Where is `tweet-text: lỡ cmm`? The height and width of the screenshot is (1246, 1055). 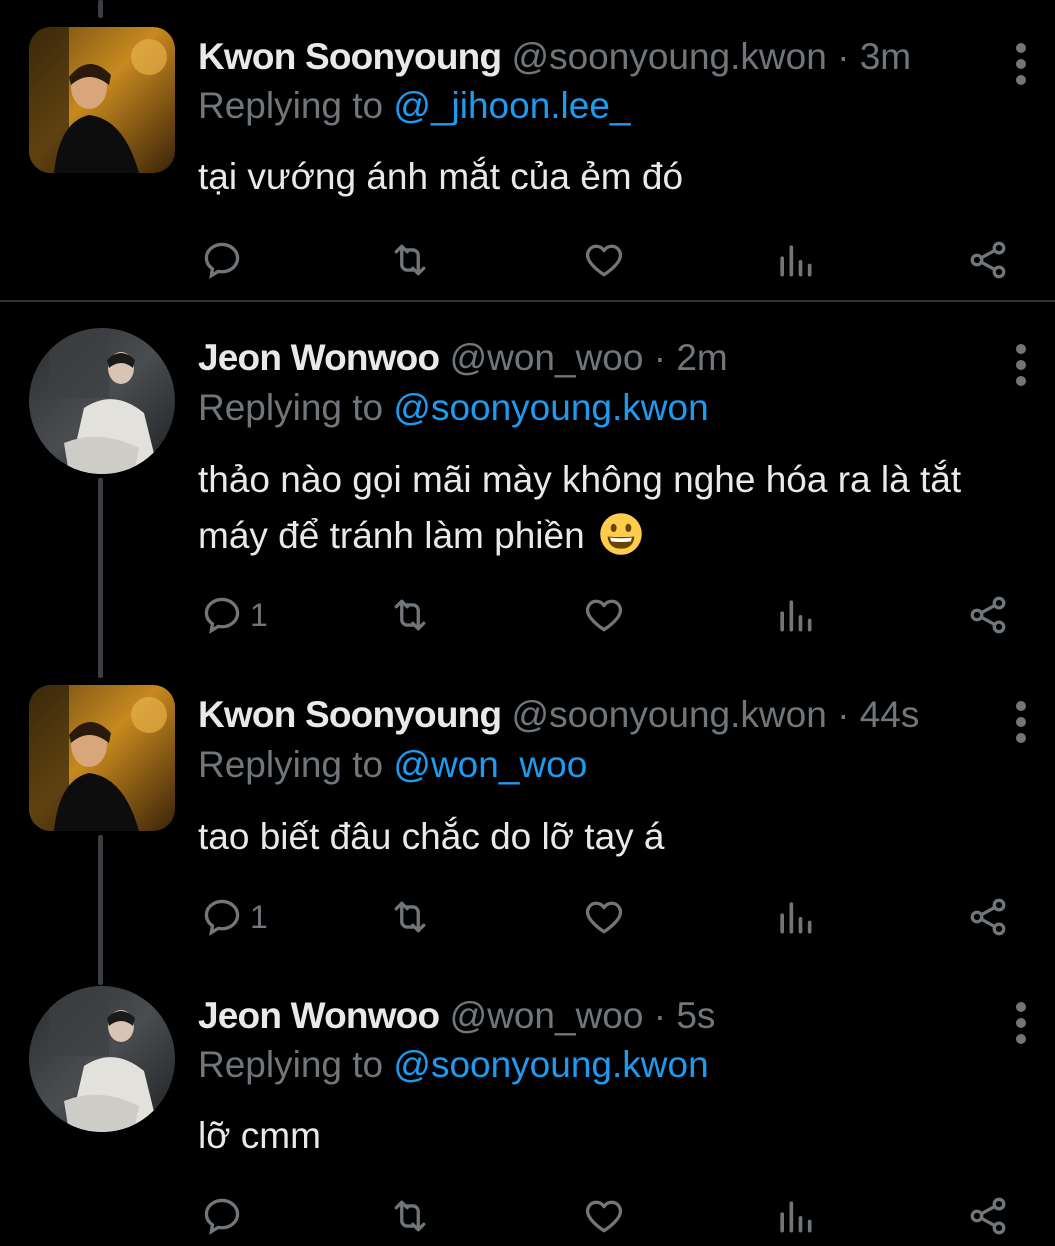
tweet-text: lỡ cmm is located at coordinates (259, 1135).